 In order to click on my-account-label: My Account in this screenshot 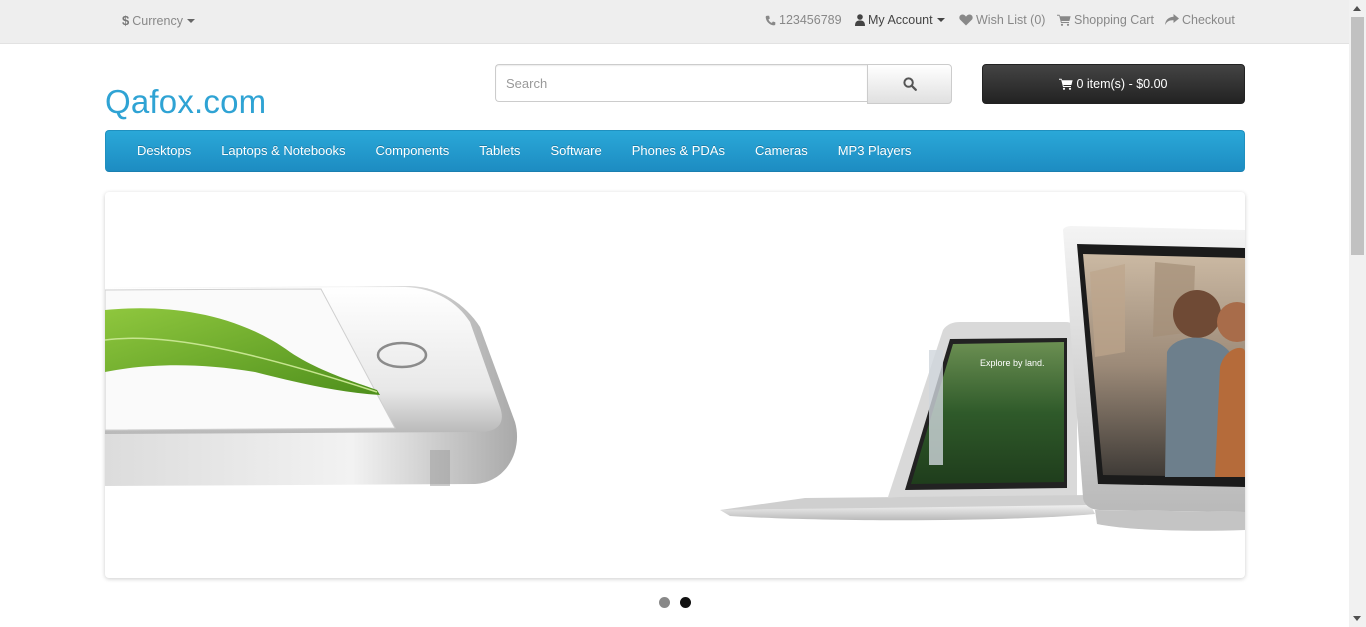, I will do `click(900, 20)`.